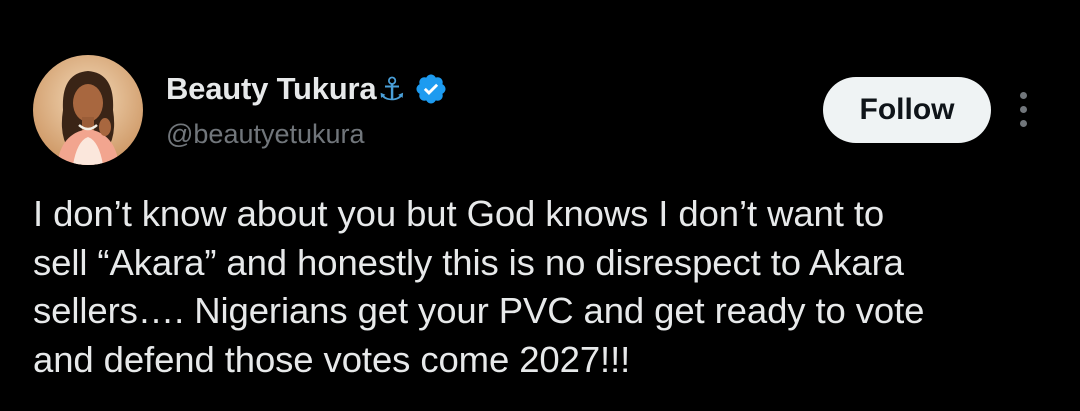 The width and height of the screenshot is (1080, 411). I want to click on user-handle: @beautyetukura, so click(265, 134).